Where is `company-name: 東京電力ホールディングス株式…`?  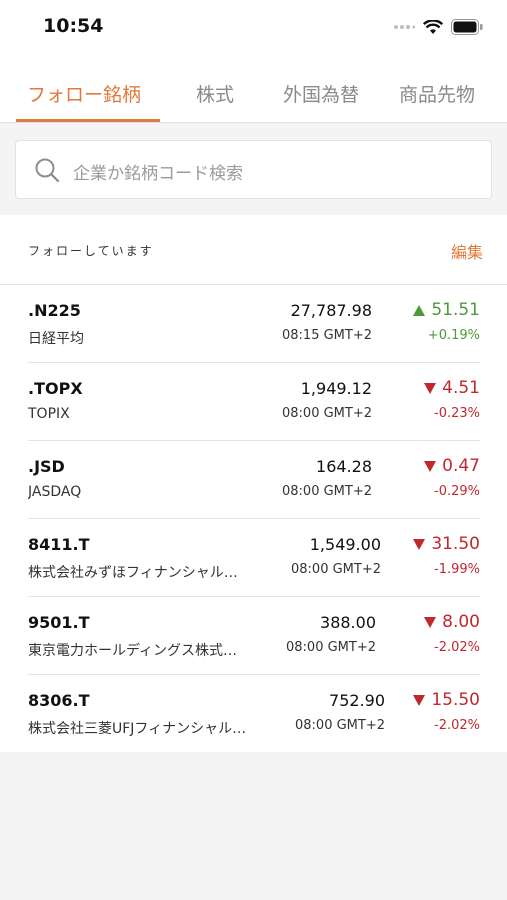
company-name: 東京電力ホールディングス株式… is located at coordinates (133, 651).